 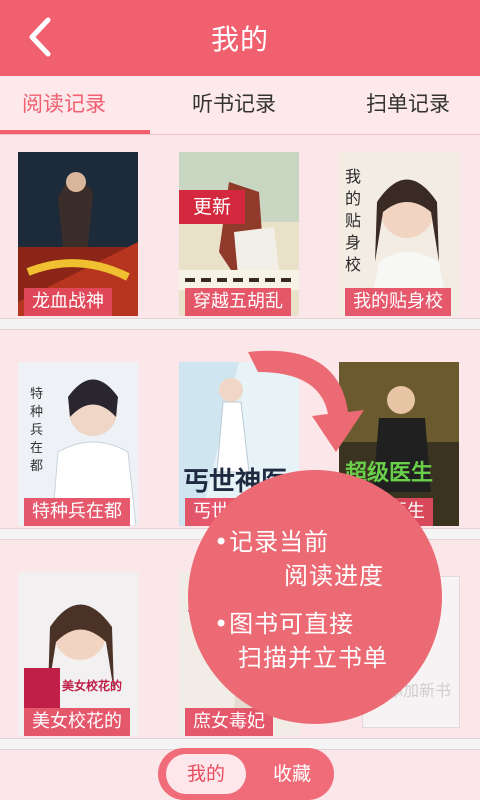 What do you see at coordinates (353, 220) in the screenshot?
I see `svg-text: 贴` at bounding box center [353, 220].